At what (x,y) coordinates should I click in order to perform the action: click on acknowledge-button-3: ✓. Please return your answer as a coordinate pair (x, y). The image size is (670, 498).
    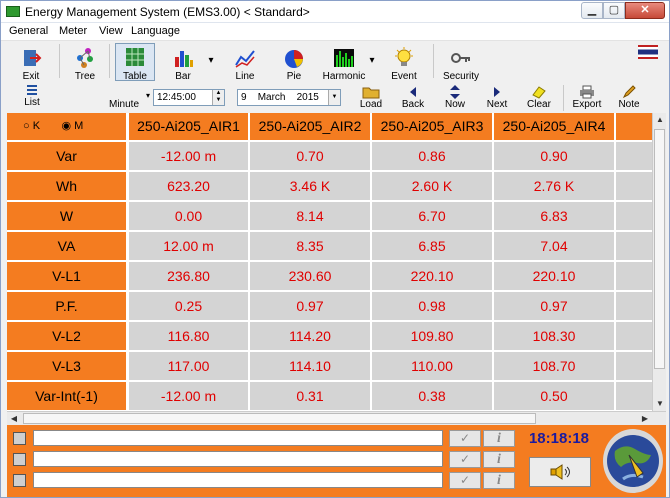
    Looking at the image, I should click on (465, 480).